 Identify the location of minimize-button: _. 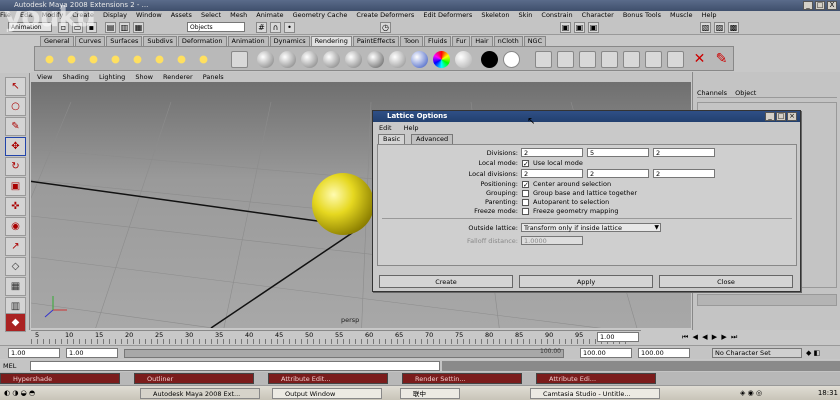
(808, 5).